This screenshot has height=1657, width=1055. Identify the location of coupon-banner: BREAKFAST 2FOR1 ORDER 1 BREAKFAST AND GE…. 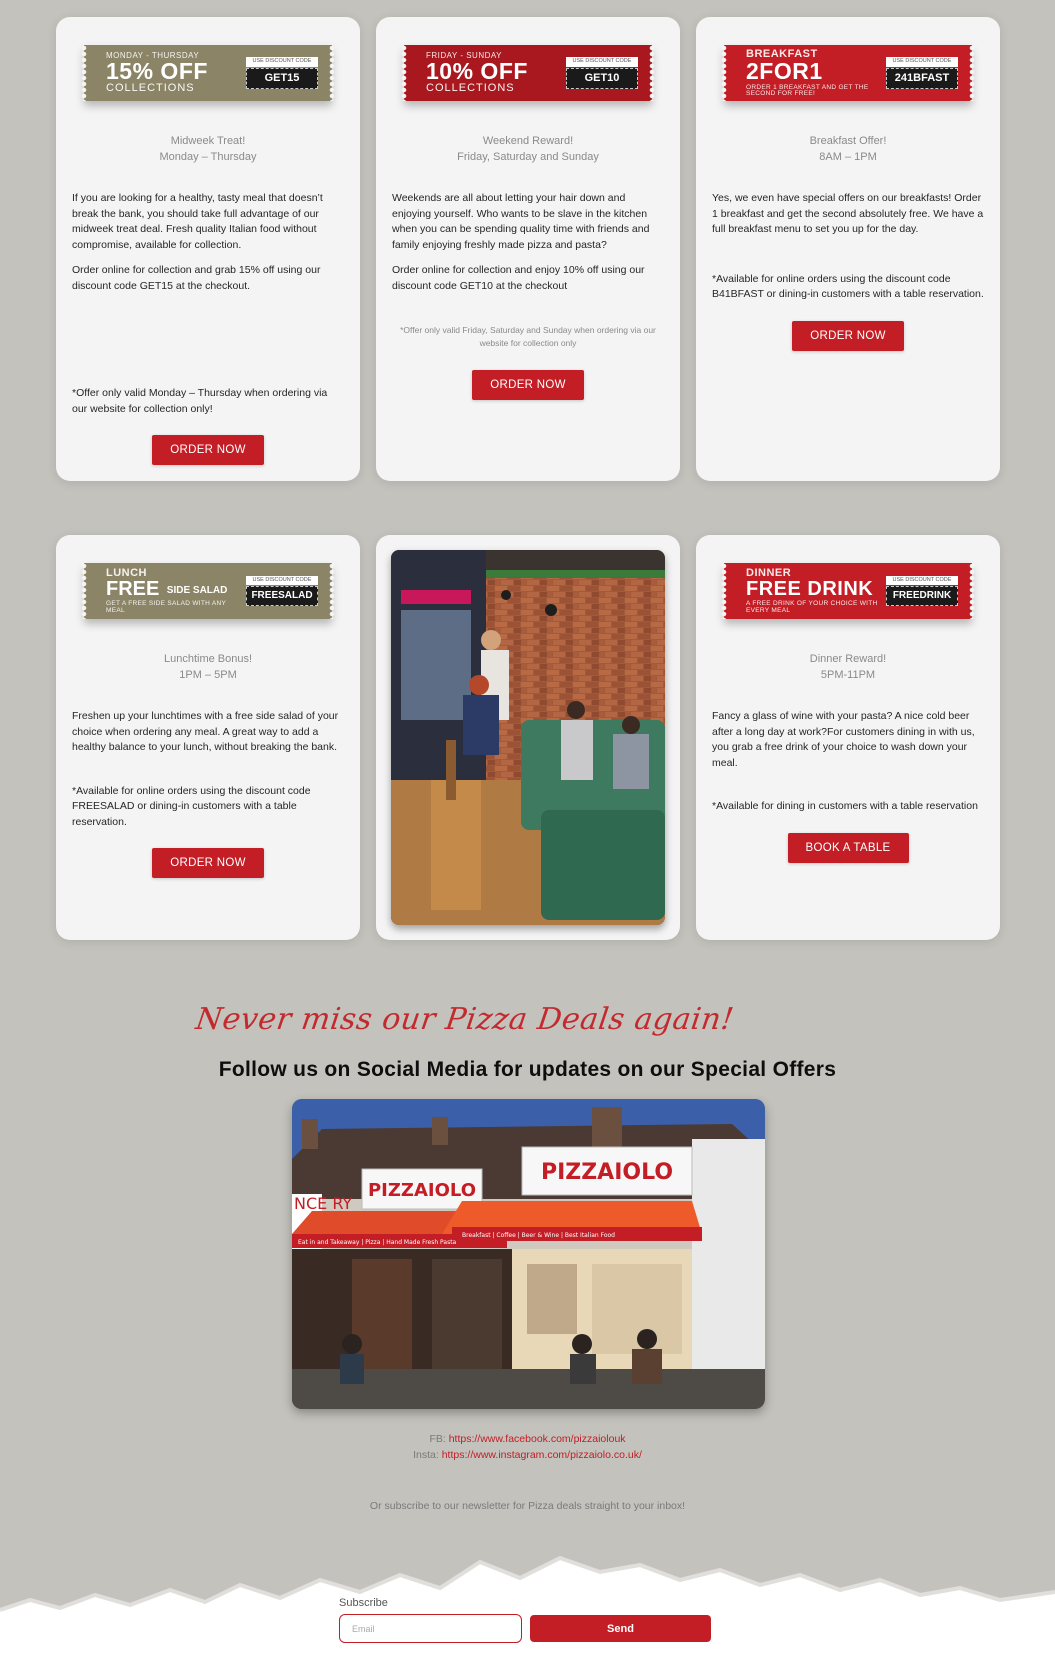
(848, 73).